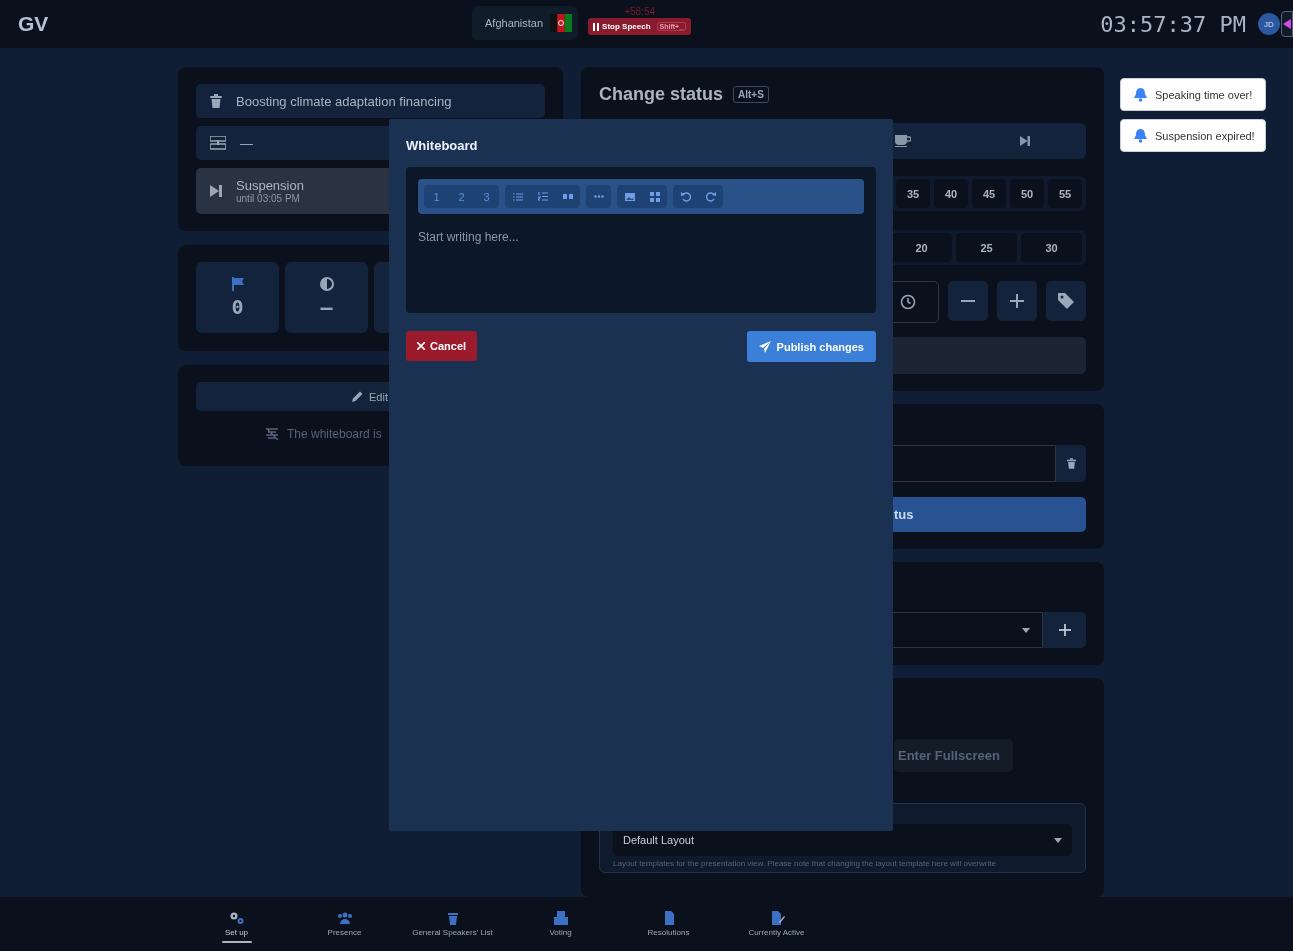 The width and height of the screenshot is (1293, 951). Describe the element at coordinates (968, 301) in the screenshot. I see `minus-icon` at that location.